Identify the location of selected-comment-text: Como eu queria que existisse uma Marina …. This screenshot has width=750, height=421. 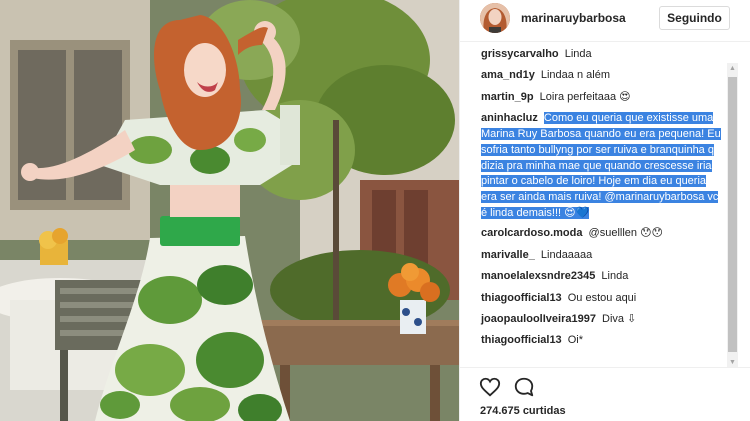
(601, 165).